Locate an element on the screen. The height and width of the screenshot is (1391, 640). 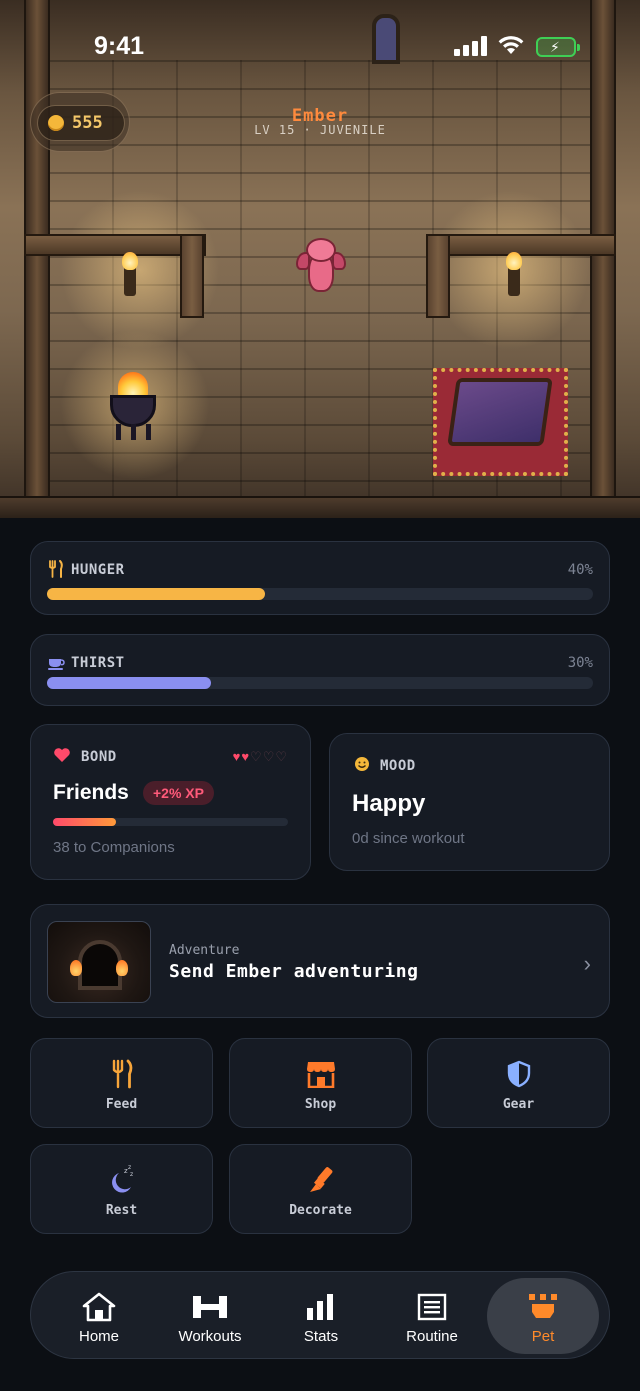
smiley-icon is located at coordinates (362, 764).